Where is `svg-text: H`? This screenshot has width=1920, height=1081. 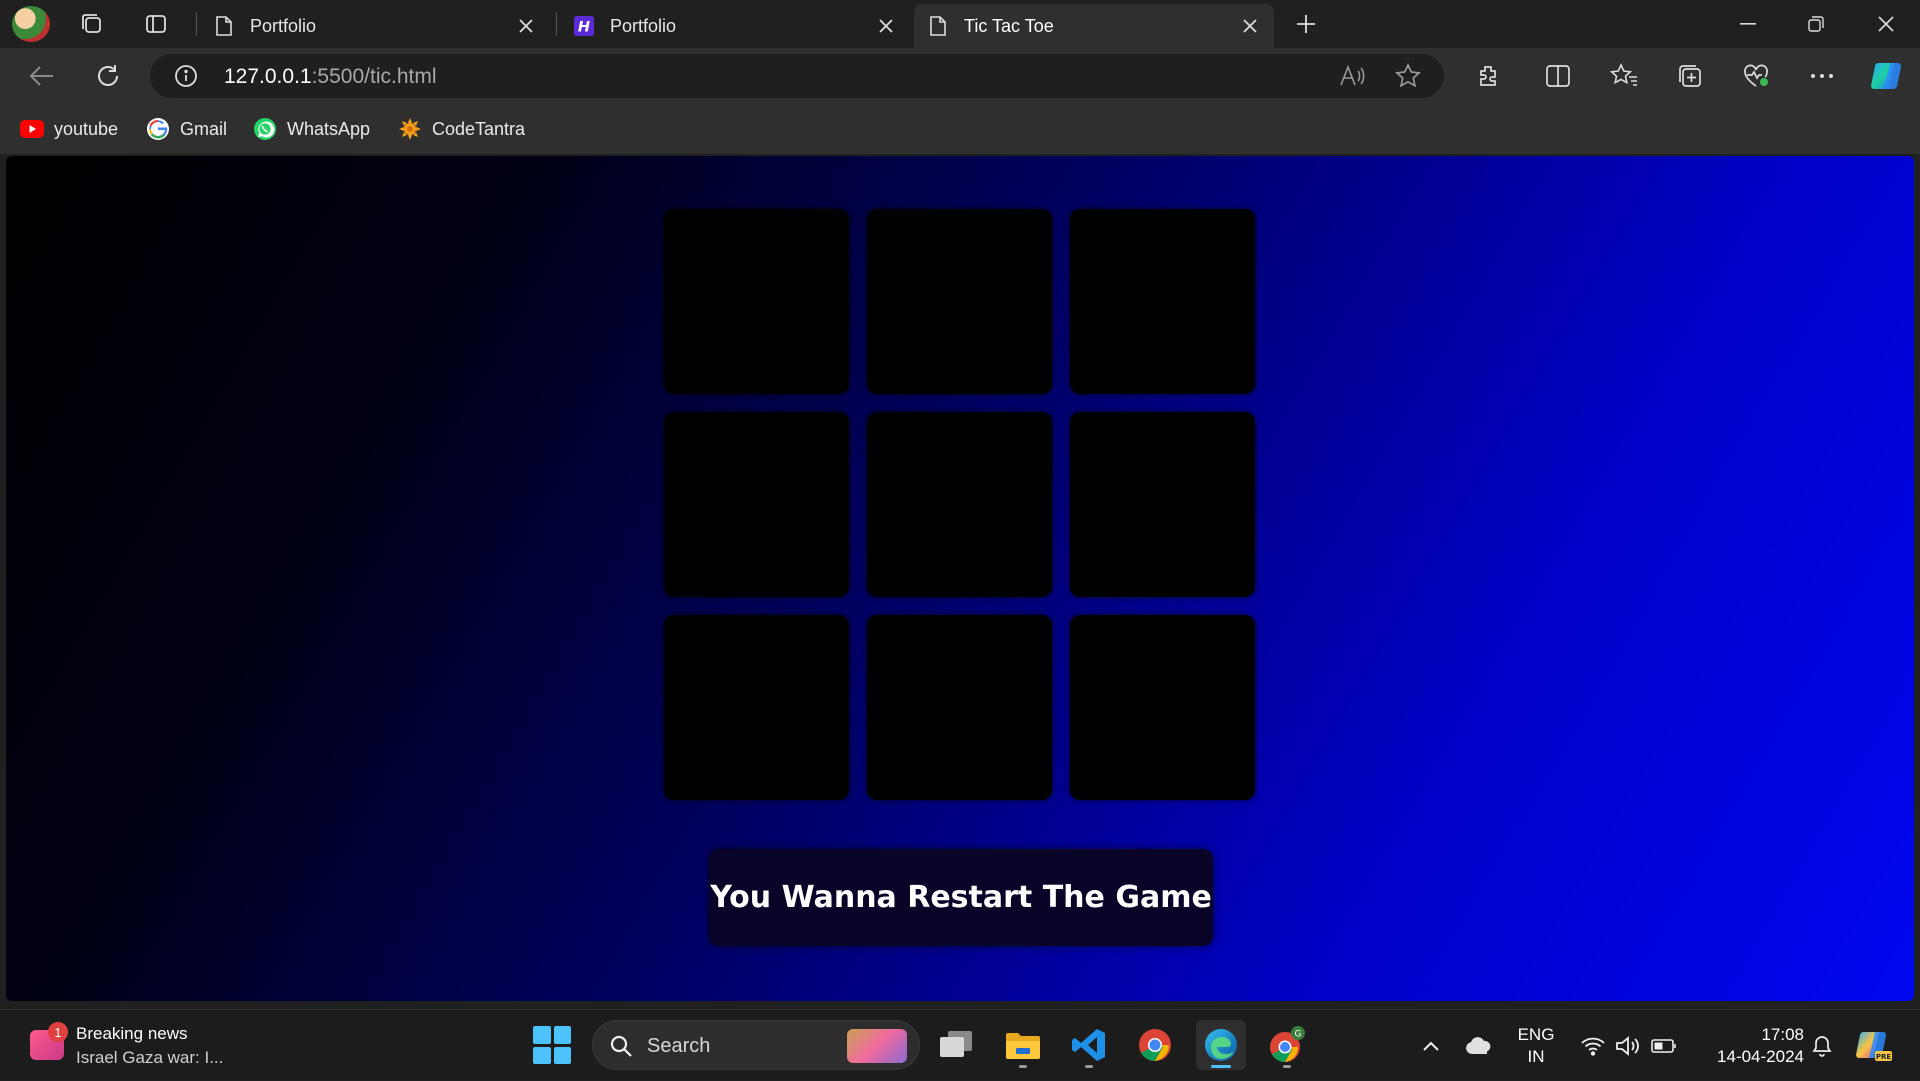 svg-text: H is located at coordinates (584, 27).